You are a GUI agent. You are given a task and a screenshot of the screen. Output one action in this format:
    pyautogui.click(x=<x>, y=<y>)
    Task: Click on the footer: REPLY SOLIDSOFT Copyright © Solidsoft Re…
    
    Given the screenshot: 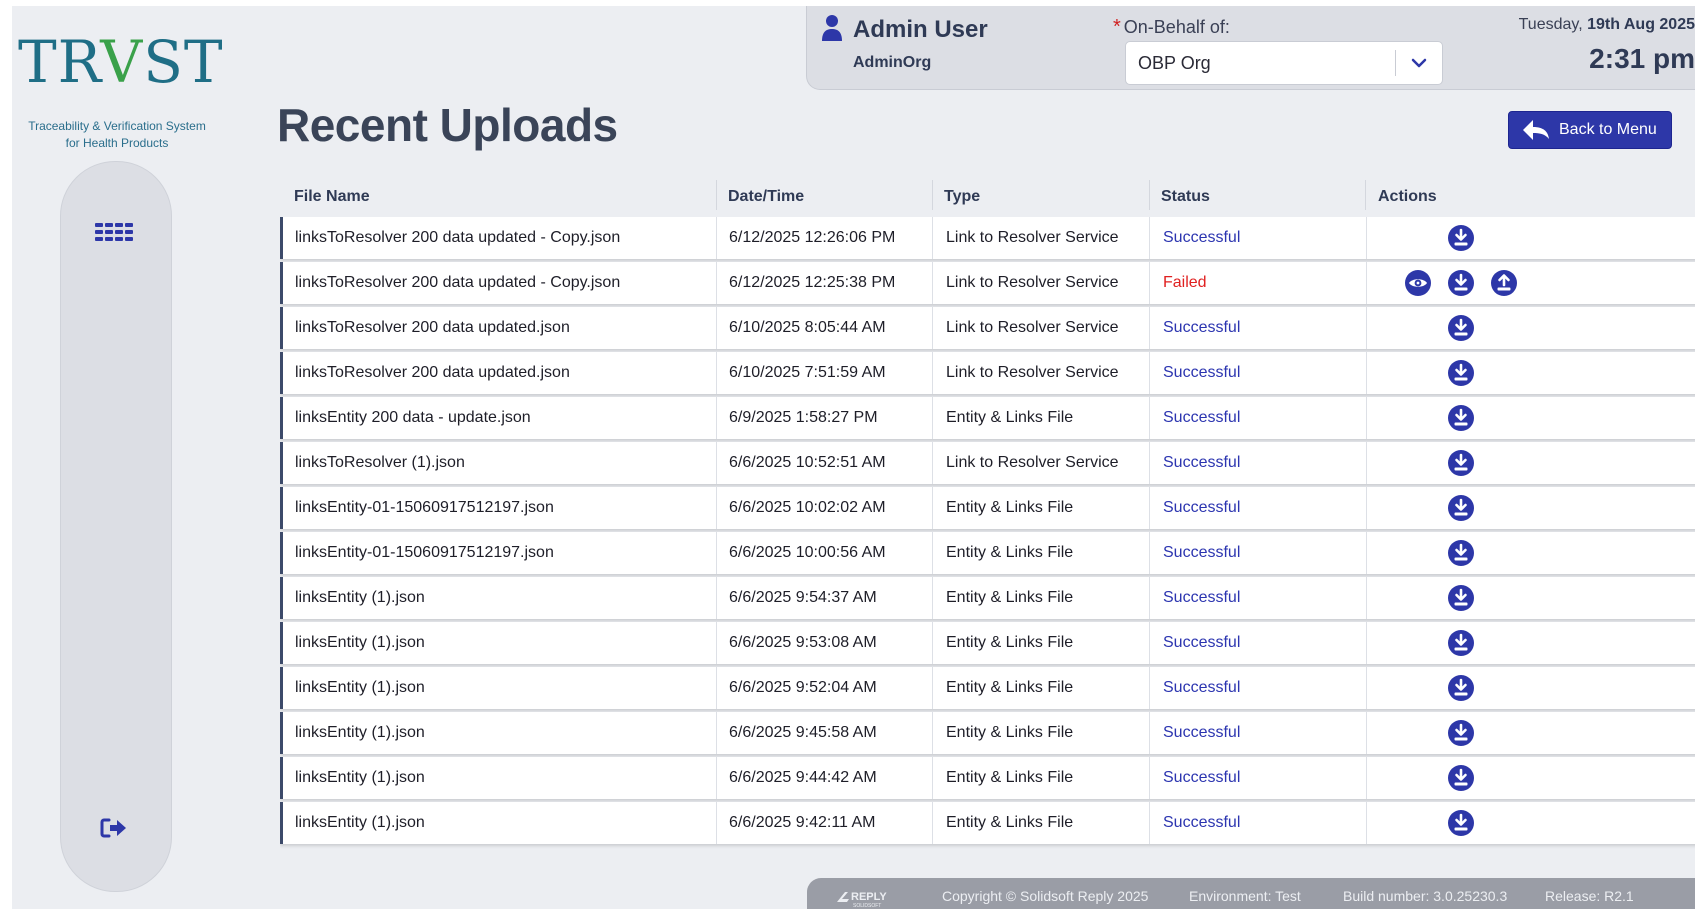 What is the action you would take?
    pyautogui.click(x=1251, y=893)
    